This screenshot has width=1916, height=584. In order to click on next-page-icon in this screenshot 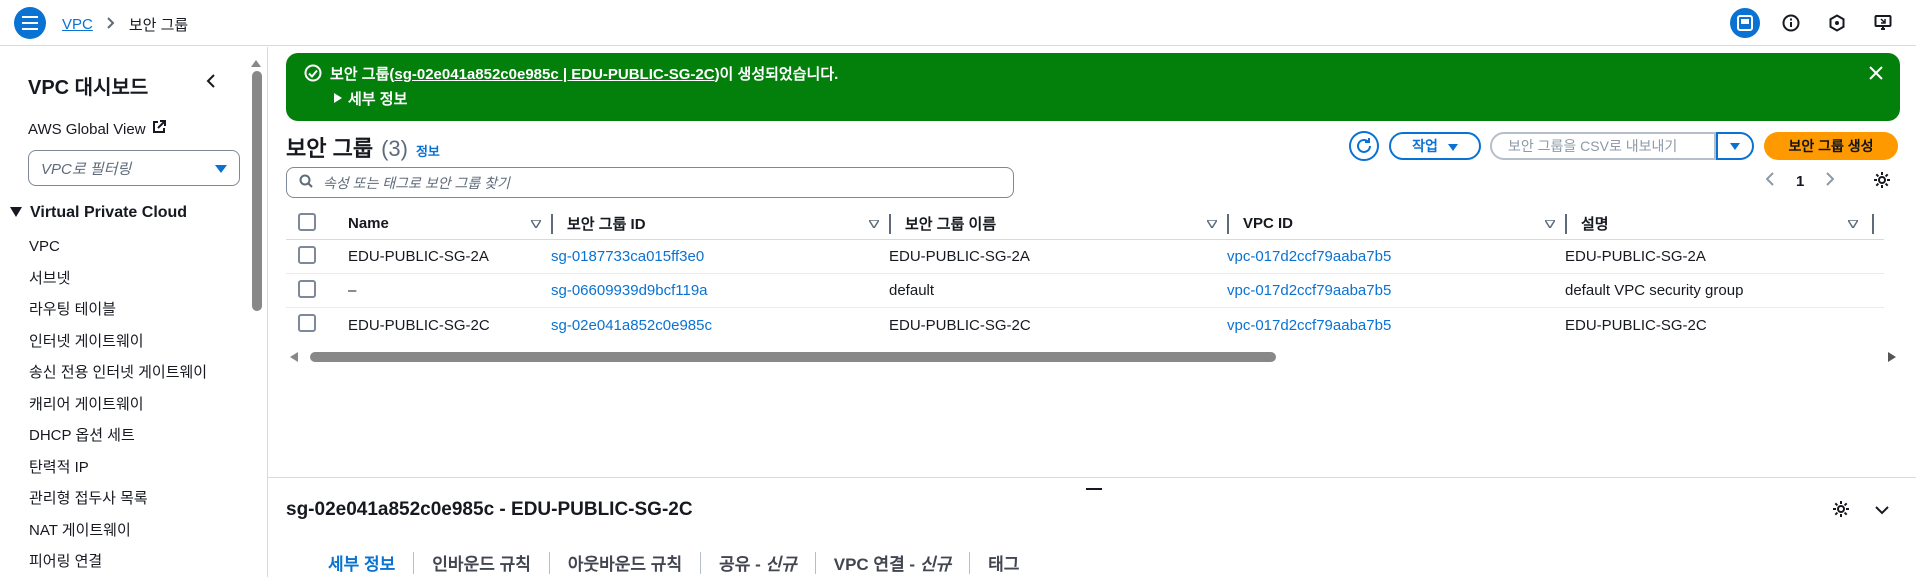, I will do `click(1830, 181)`.